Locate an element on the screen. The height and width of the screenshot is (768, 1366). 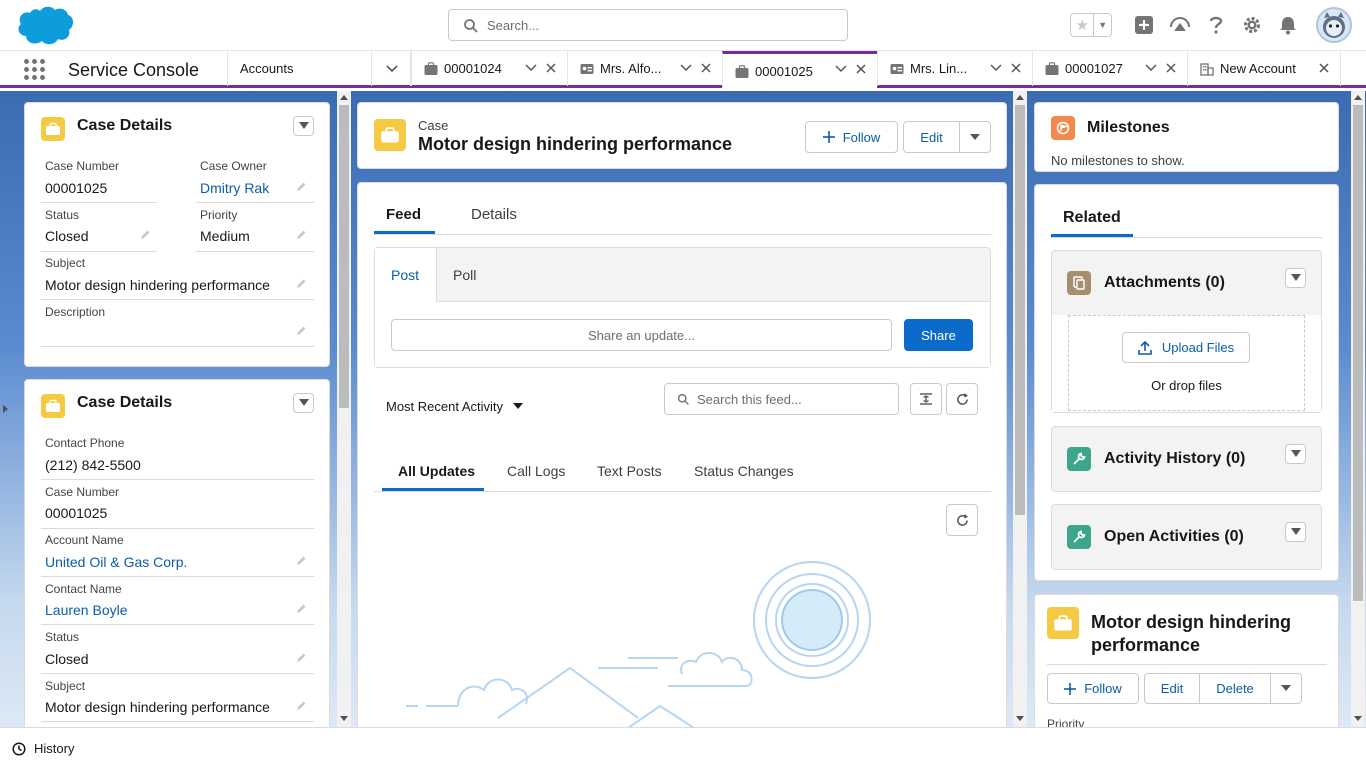
wrench-icon is located at coordinates (1079, 459).